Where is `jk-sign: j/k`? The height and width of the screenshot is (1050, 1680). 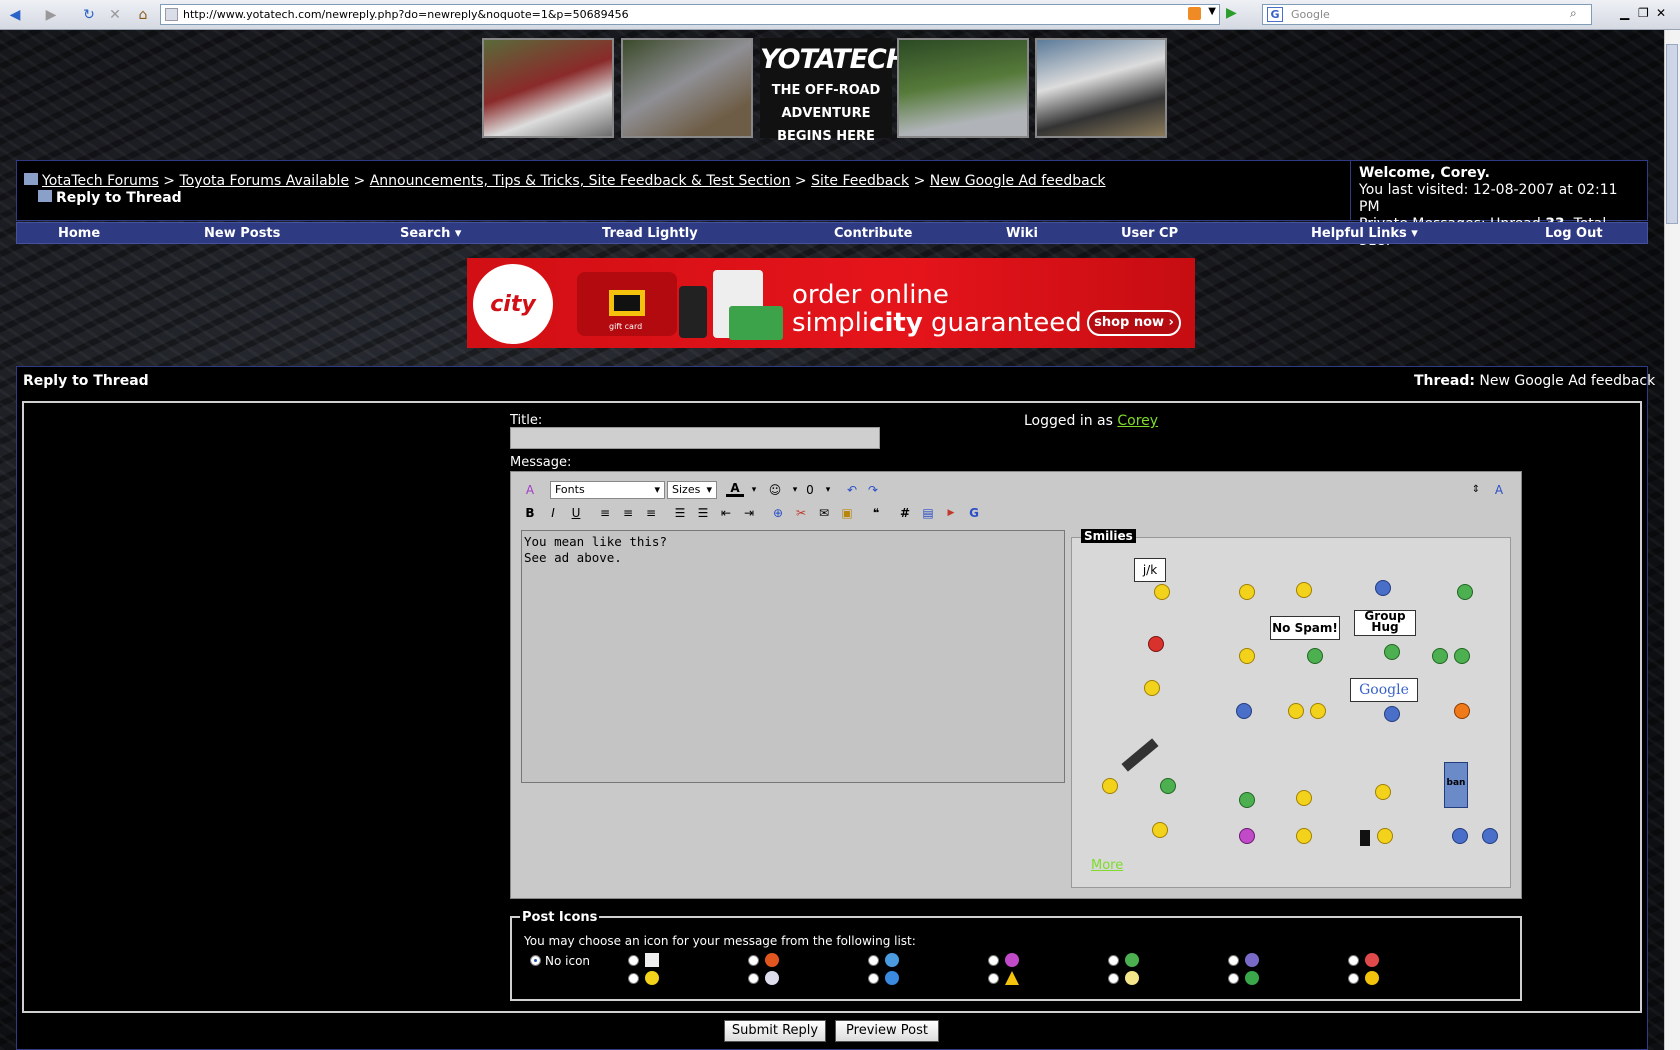
jk-sign: j/k is located at coordinates (1150, 570).